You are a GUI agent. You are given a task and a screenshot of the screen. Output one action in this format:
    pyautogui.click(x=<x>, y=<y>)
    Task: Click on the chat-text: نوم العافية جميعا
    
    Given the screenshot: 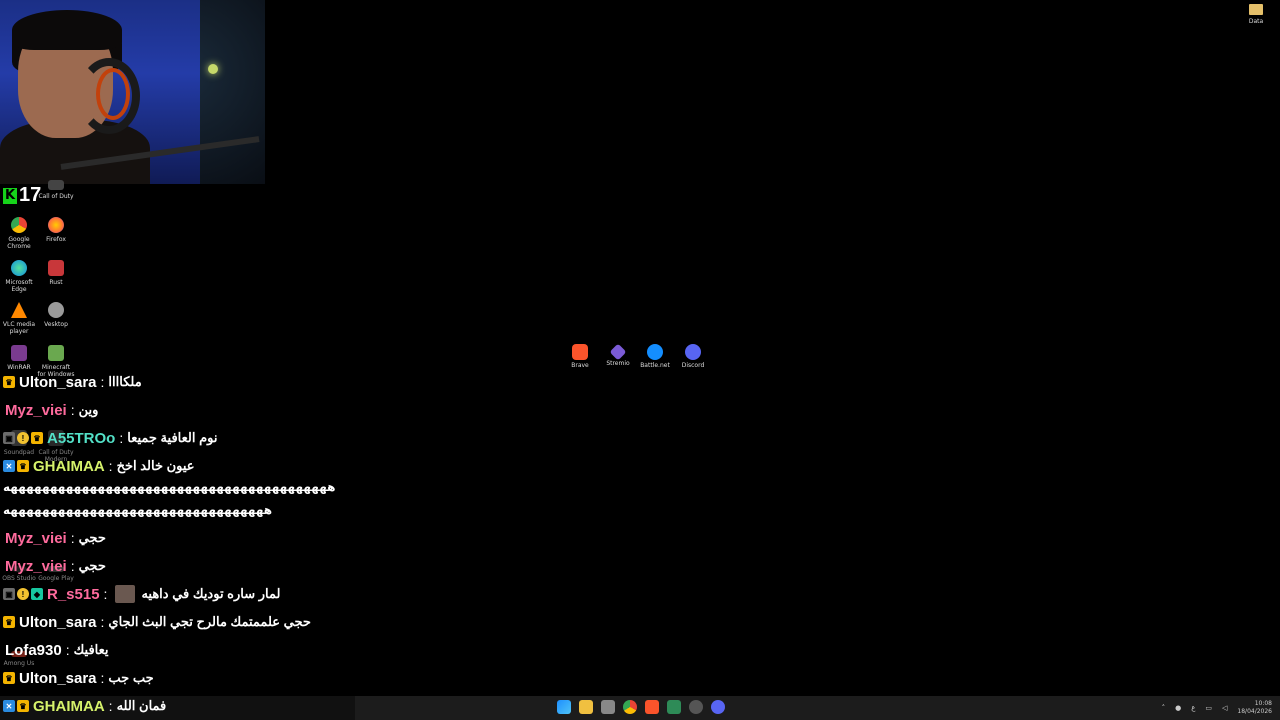 What is the action you would take?
    pyautogui.click(x=172, y=437)
    